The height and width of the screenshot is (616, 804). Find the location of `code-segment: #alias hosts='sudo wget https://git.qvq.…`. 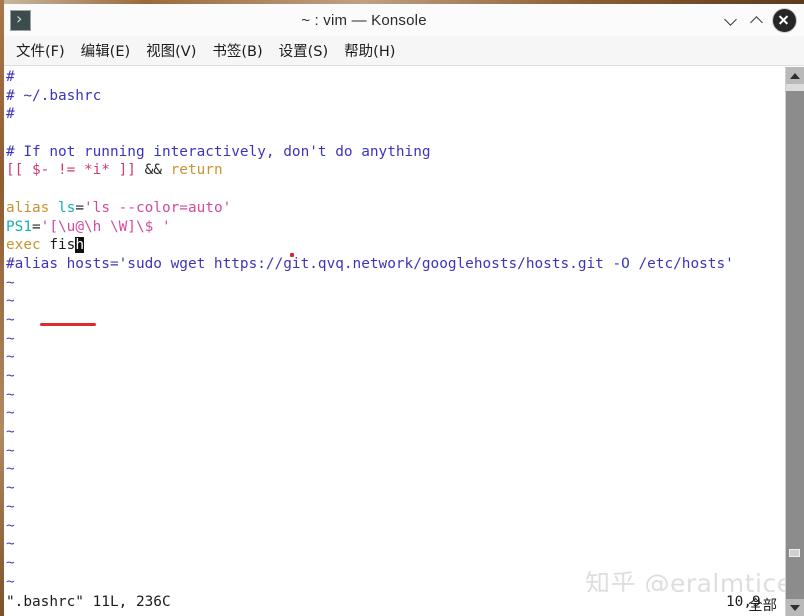

code-segment: #alias hosts='sudo wget https://git.qvq.… is located at coordinates (370, 263).